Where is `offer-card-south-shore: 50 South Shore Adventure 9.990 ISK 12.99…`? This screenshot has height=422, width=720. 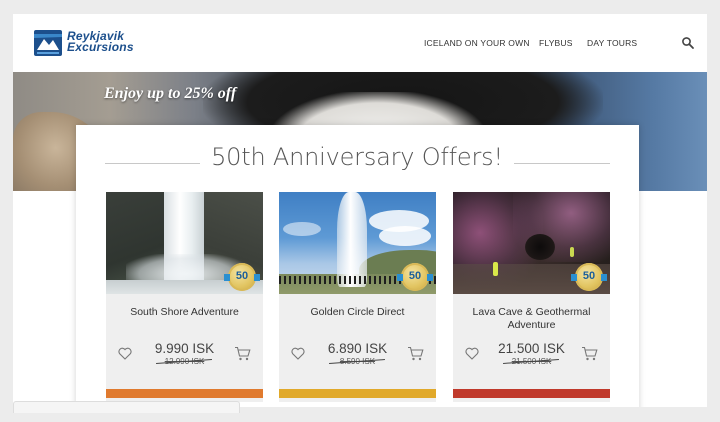 offer-card-south-shore: 50 South Shore Adventure 9.990 ISK 12.99… is located at coordinates (184, 297).